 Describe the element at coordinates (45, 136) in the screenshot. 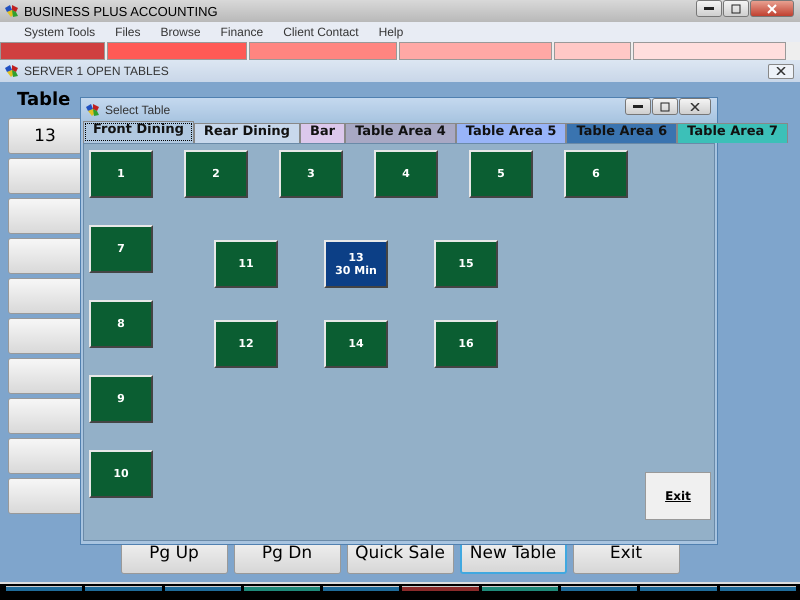

I see `table-row-button: 13` at that location.